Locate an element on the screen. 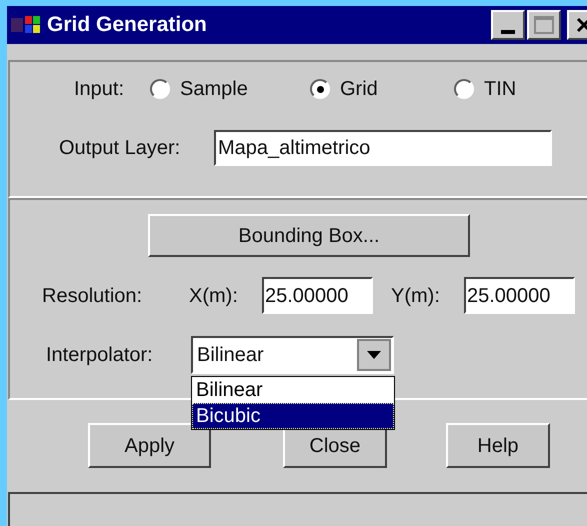 The width and height of the screenshot is (587, 526). minimize-icon is located at coordinates (508, 32).